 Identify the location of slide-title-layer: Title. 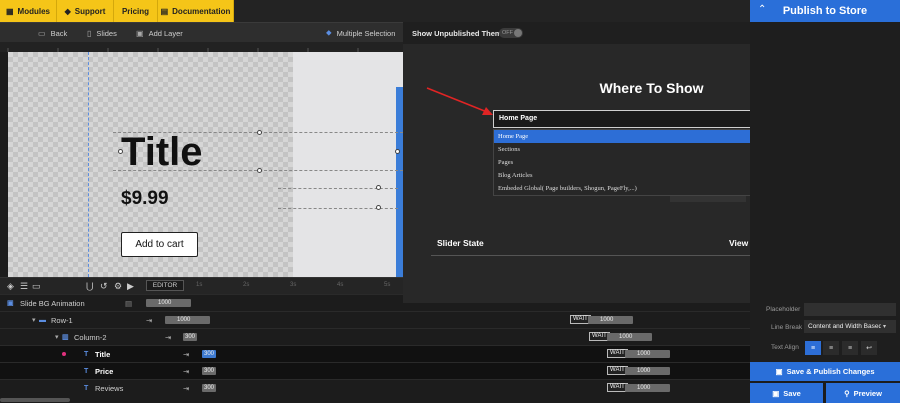
(162, 152).